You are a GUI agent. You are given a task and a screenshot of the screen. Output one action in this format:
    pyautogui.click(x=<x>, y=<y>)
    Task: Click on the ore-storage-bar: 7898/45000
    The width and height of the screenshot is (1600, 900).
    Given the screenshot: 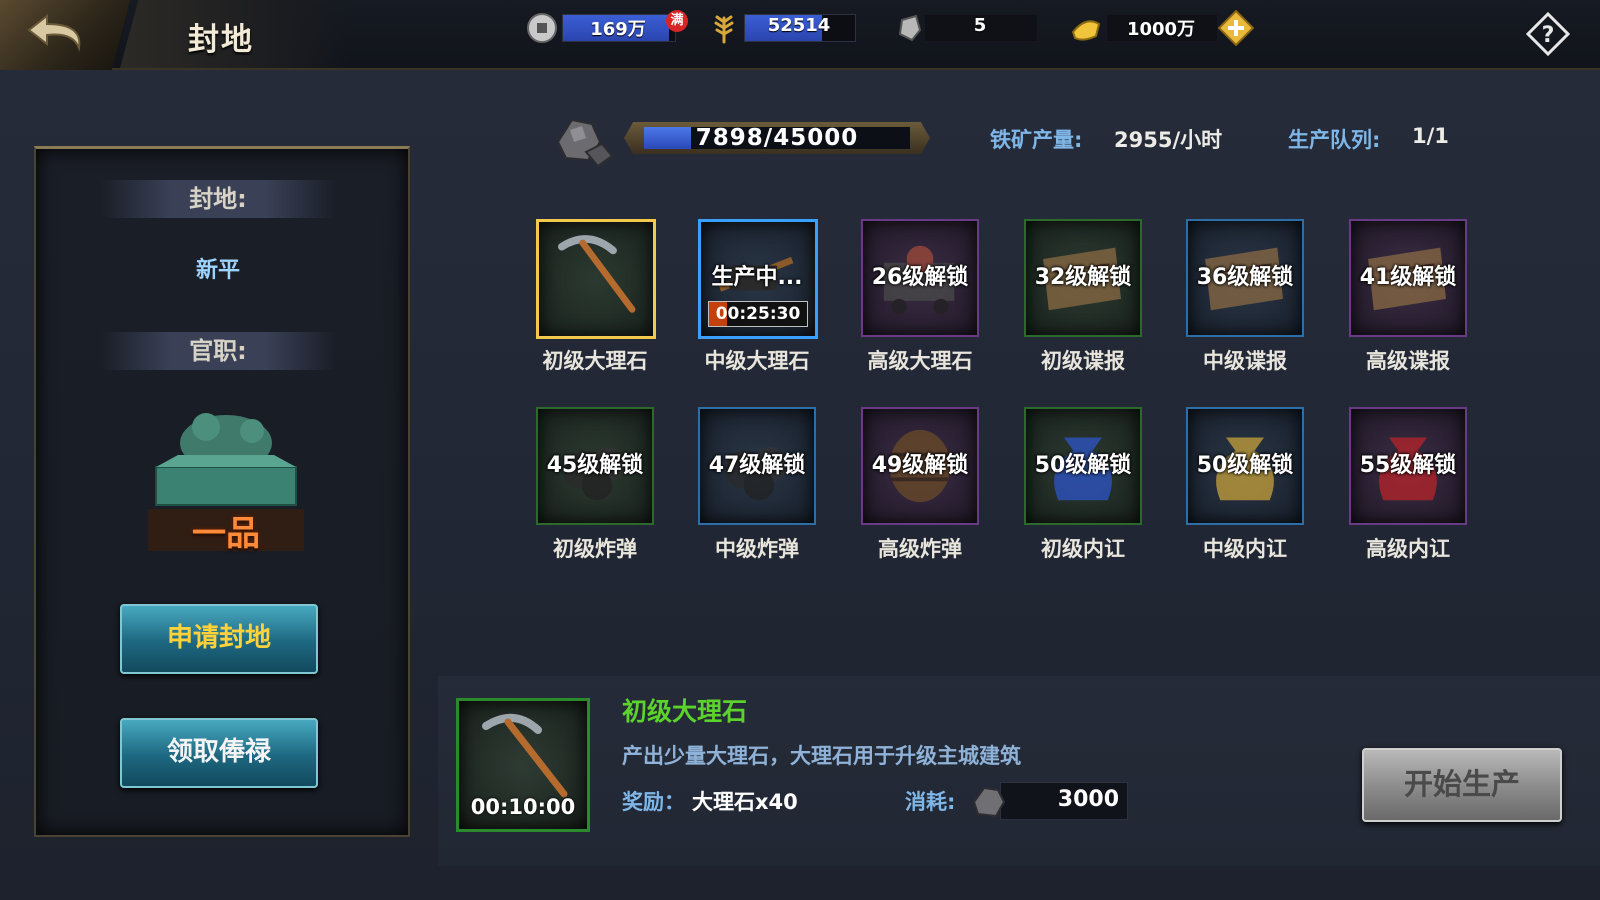 What is the action you would take?
    pyautogui.click(x=777, y=138)
    